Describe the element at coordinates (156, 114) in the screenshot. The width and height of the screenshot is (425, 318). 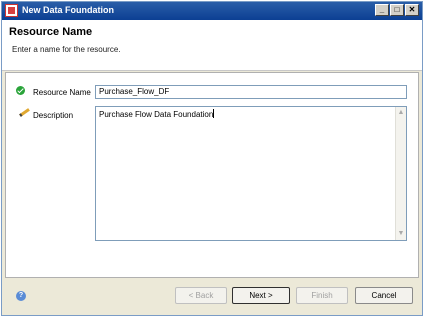
I see `description-text: Purchase Flow Data Foundation` at that location.